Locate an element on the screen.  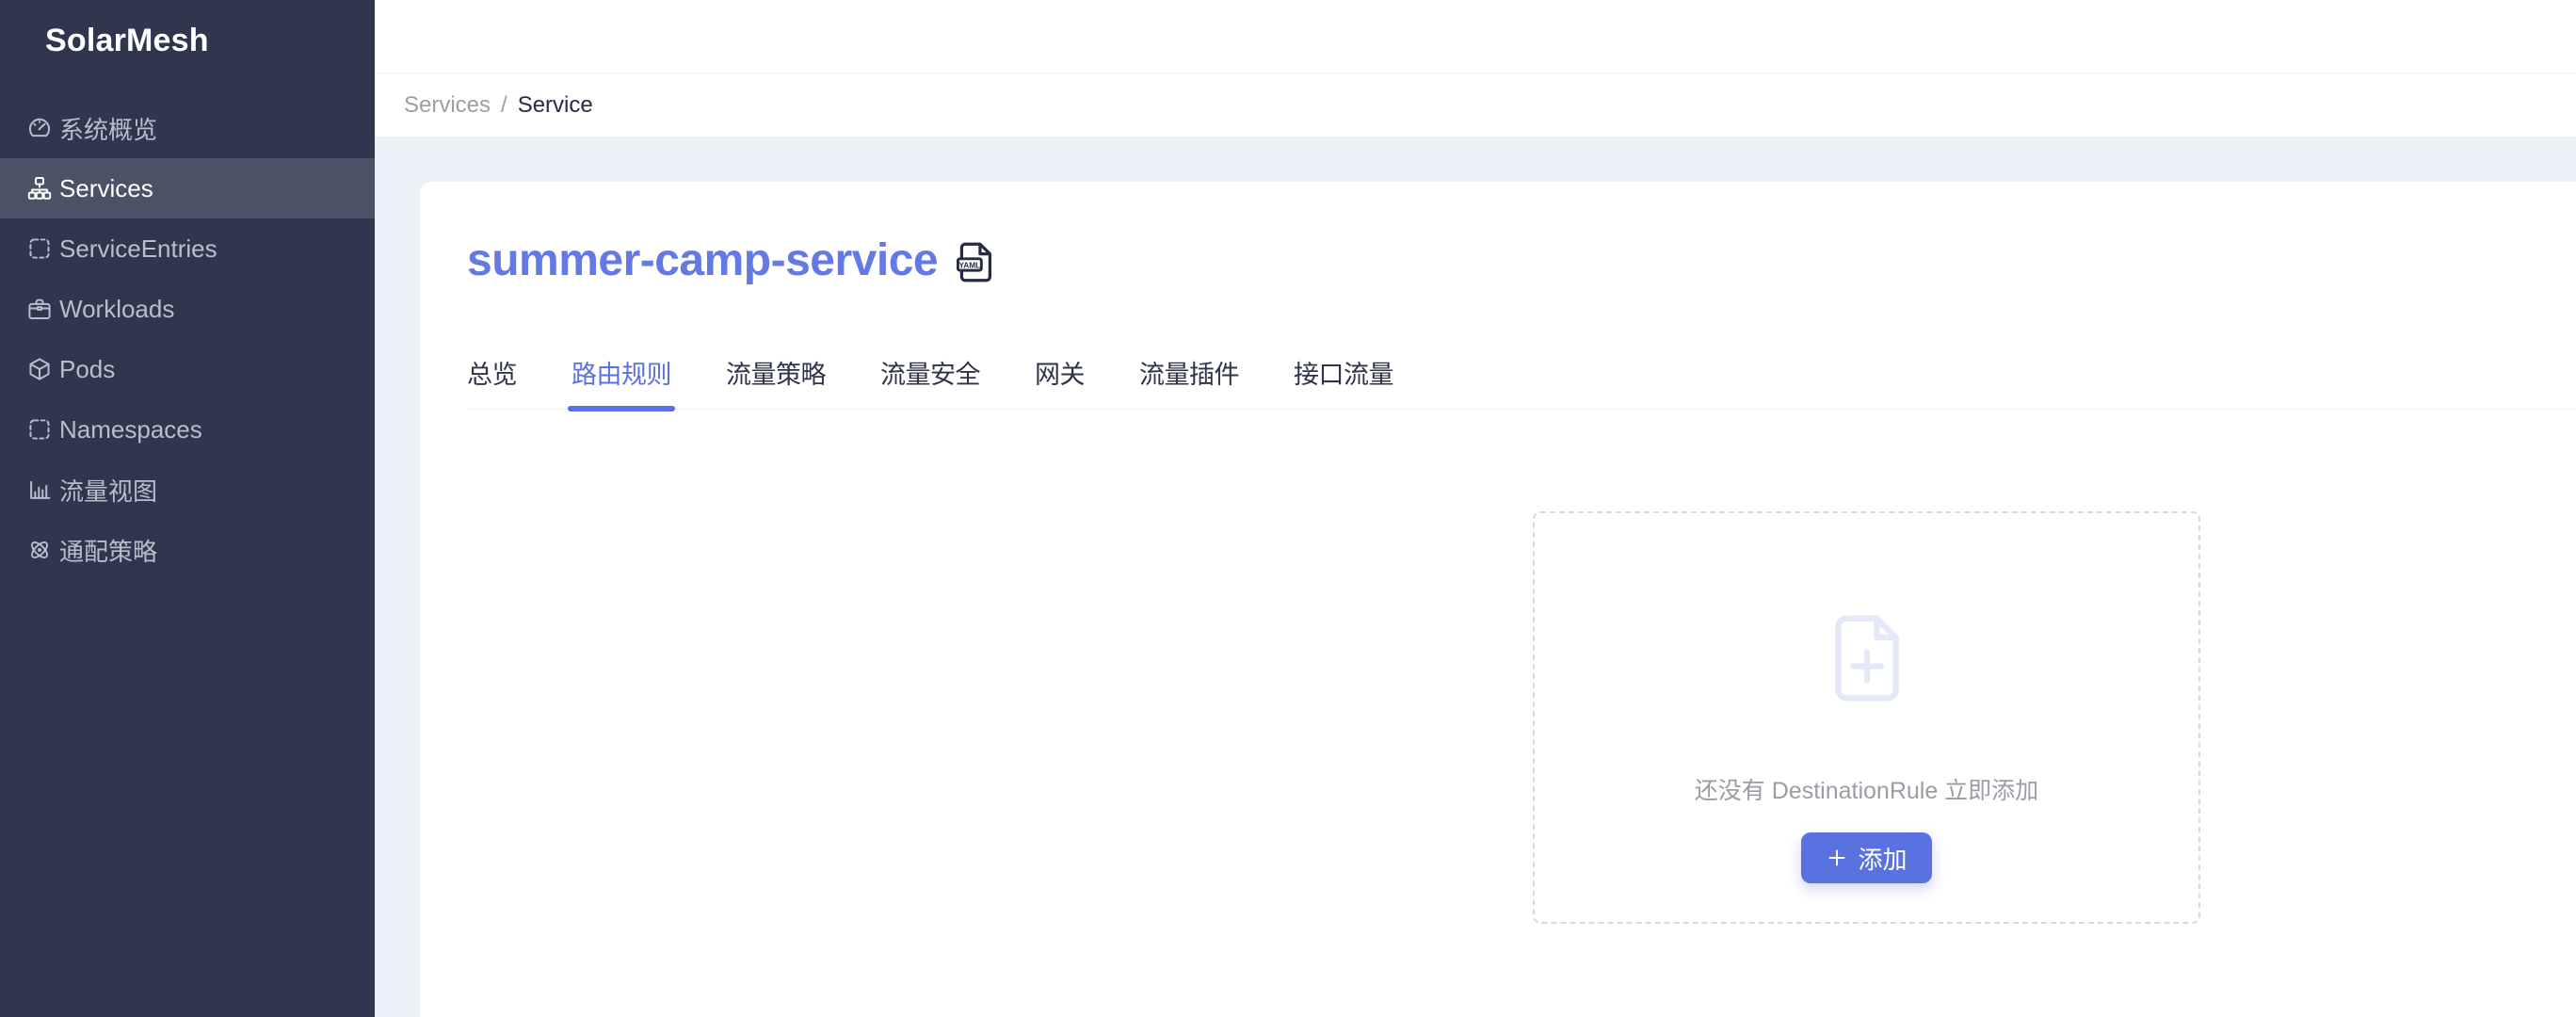
app-logo: SolarMesh is located at coordinates (127, 40).